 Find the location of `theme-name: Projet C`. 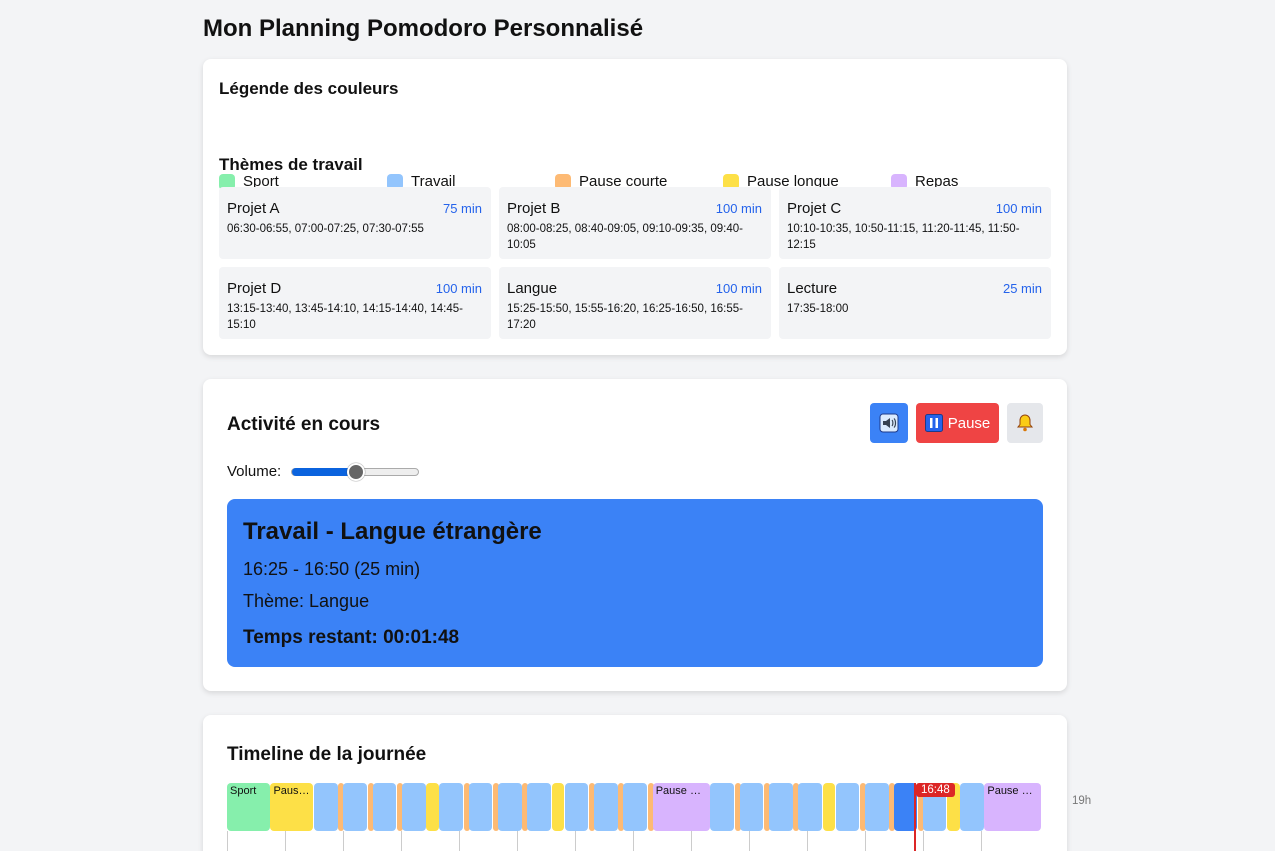

theme-name: Projet C is located at coordinates (814, 208).